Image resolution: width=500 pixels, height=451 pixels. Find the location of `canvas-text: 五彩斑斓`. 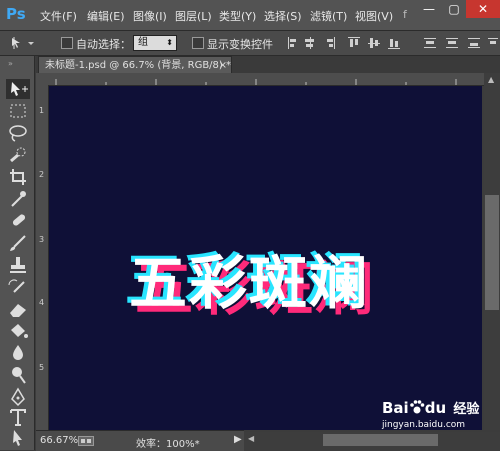

canvas-text: 五彩斑斓 is located at coordinates (249, 283).